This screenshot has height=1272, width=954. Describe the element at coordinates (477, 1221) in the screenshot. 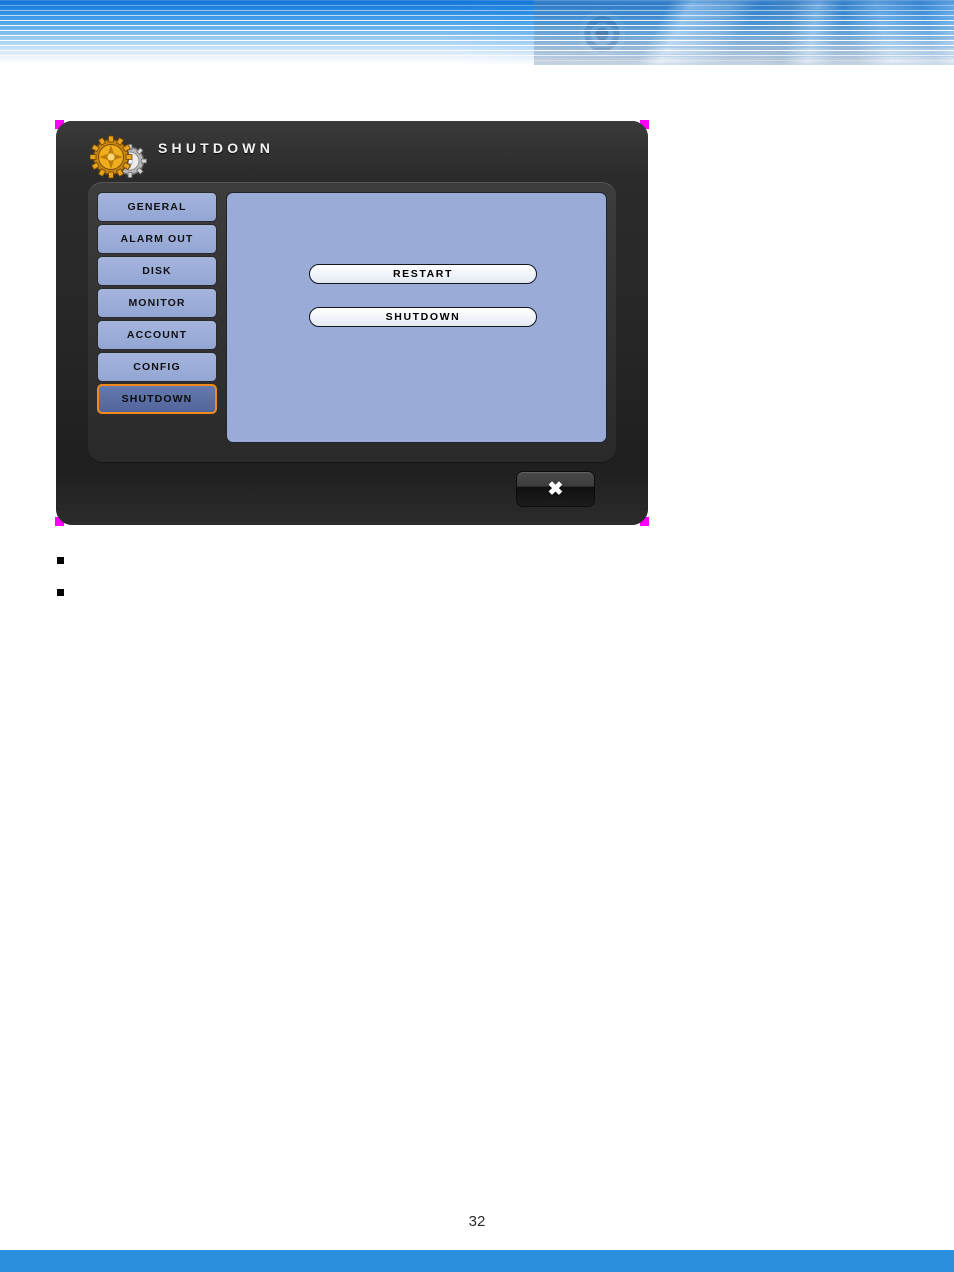

I see `page-number: 32` at that location.